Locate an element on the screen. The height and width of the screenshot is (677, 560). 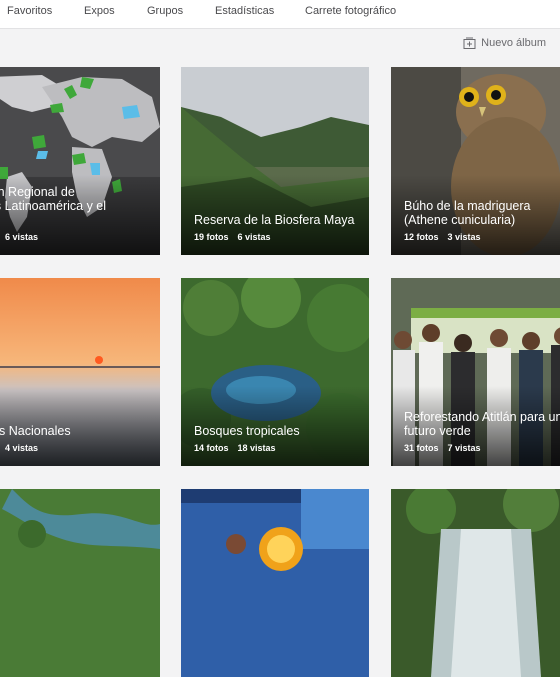
aerial-forest-image is located at coordinates (80, 583).